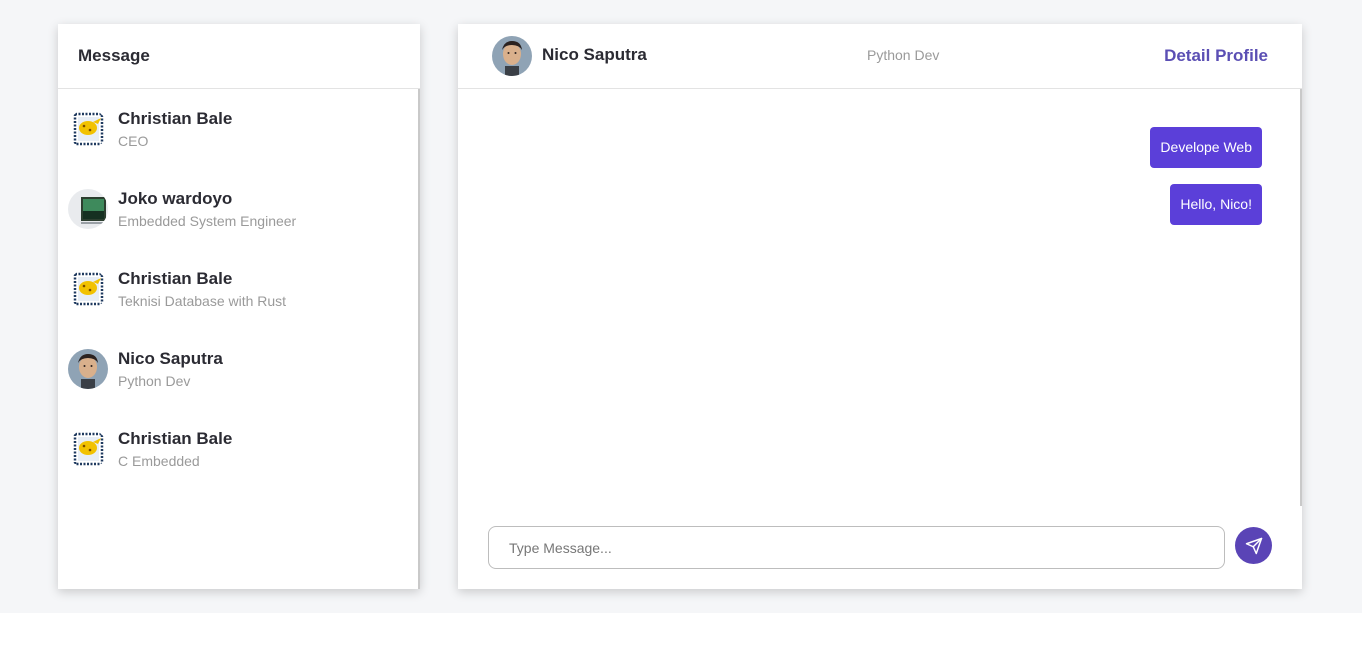 The width and height of the screenshot is (1362, 649). I want to click on send-icon, so click(1253, 545).